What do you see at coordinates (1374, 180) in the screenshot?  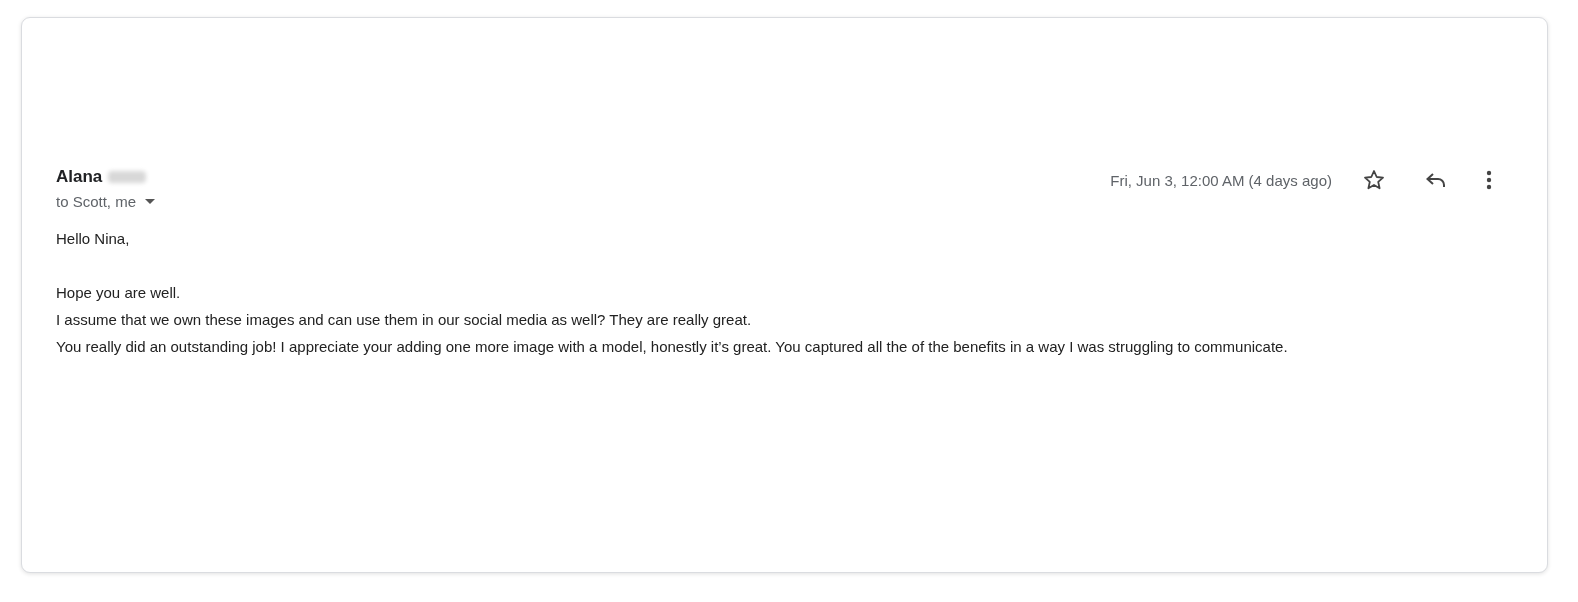 I see `star-icon` at bounding box center [1374, 180].